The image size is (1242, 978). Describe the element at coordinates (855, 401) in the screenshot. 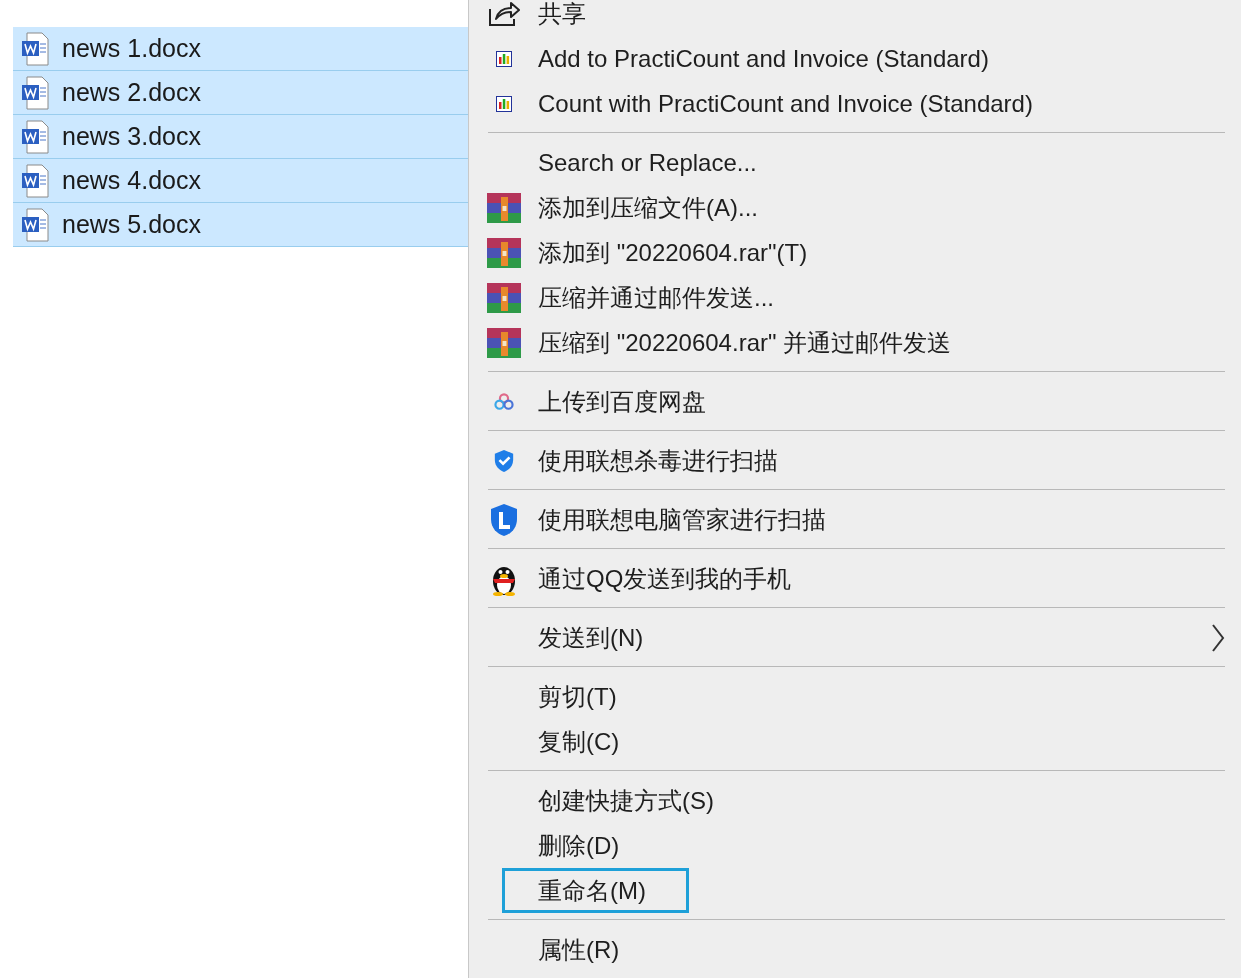

I see `menu-item: 上传到百度网盘` at that location.